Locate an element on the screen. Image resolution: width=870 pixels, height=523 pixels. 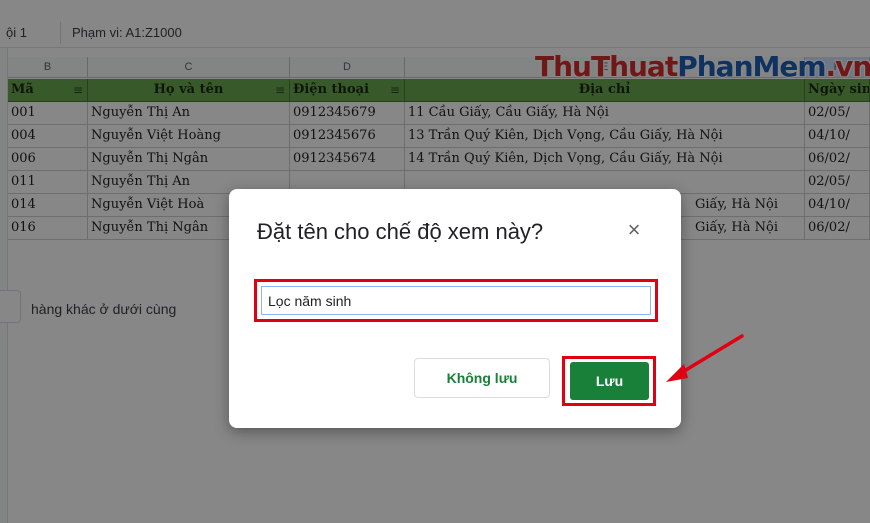
dont-save-button: Không lưu is located at coordinates (482, 378).